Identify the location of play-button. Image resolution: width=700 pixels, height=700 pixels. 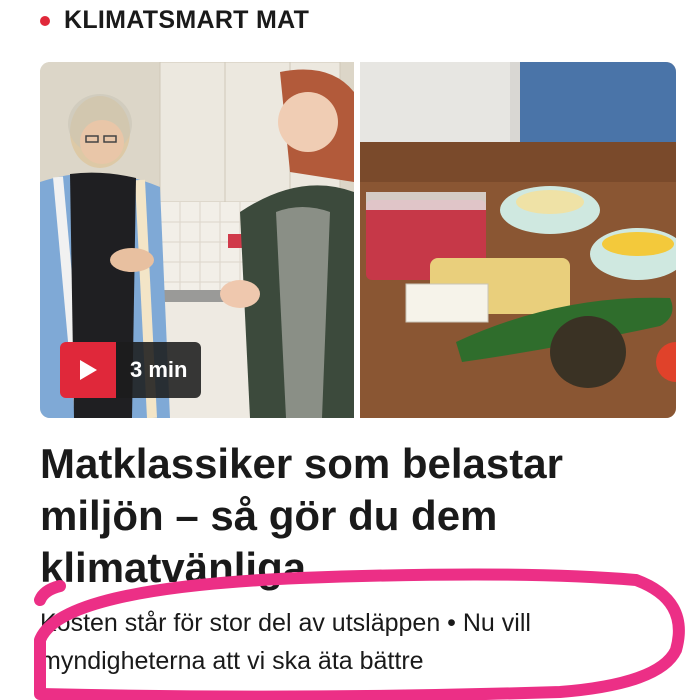
(88, 370).